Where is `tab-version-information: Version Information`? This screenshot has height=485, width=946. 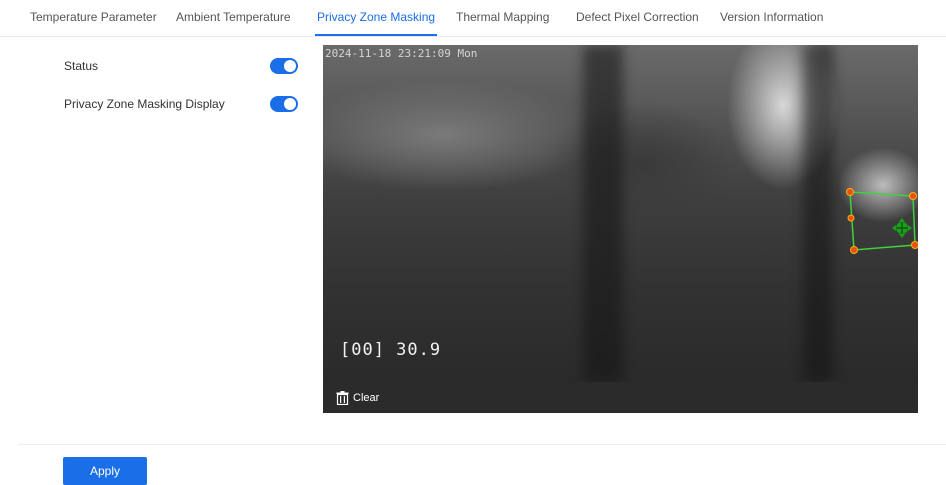
tab-version-information: Version Information is located at coordinates (771, 17).